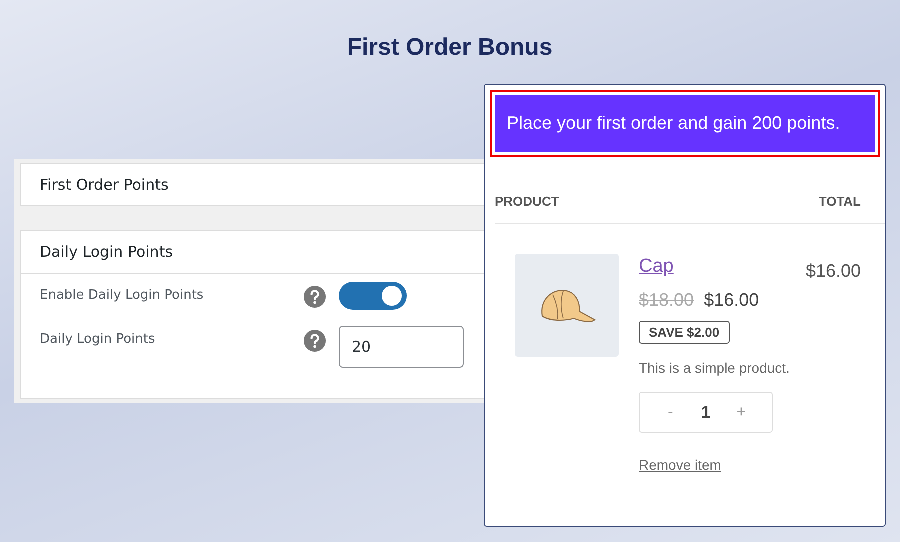 This screenshot has height=542, width=900. What do you see at coordinates (714, 368) in the screenshot?
I see `product-description: This is a simple product.` at bounding box center [714, 368].